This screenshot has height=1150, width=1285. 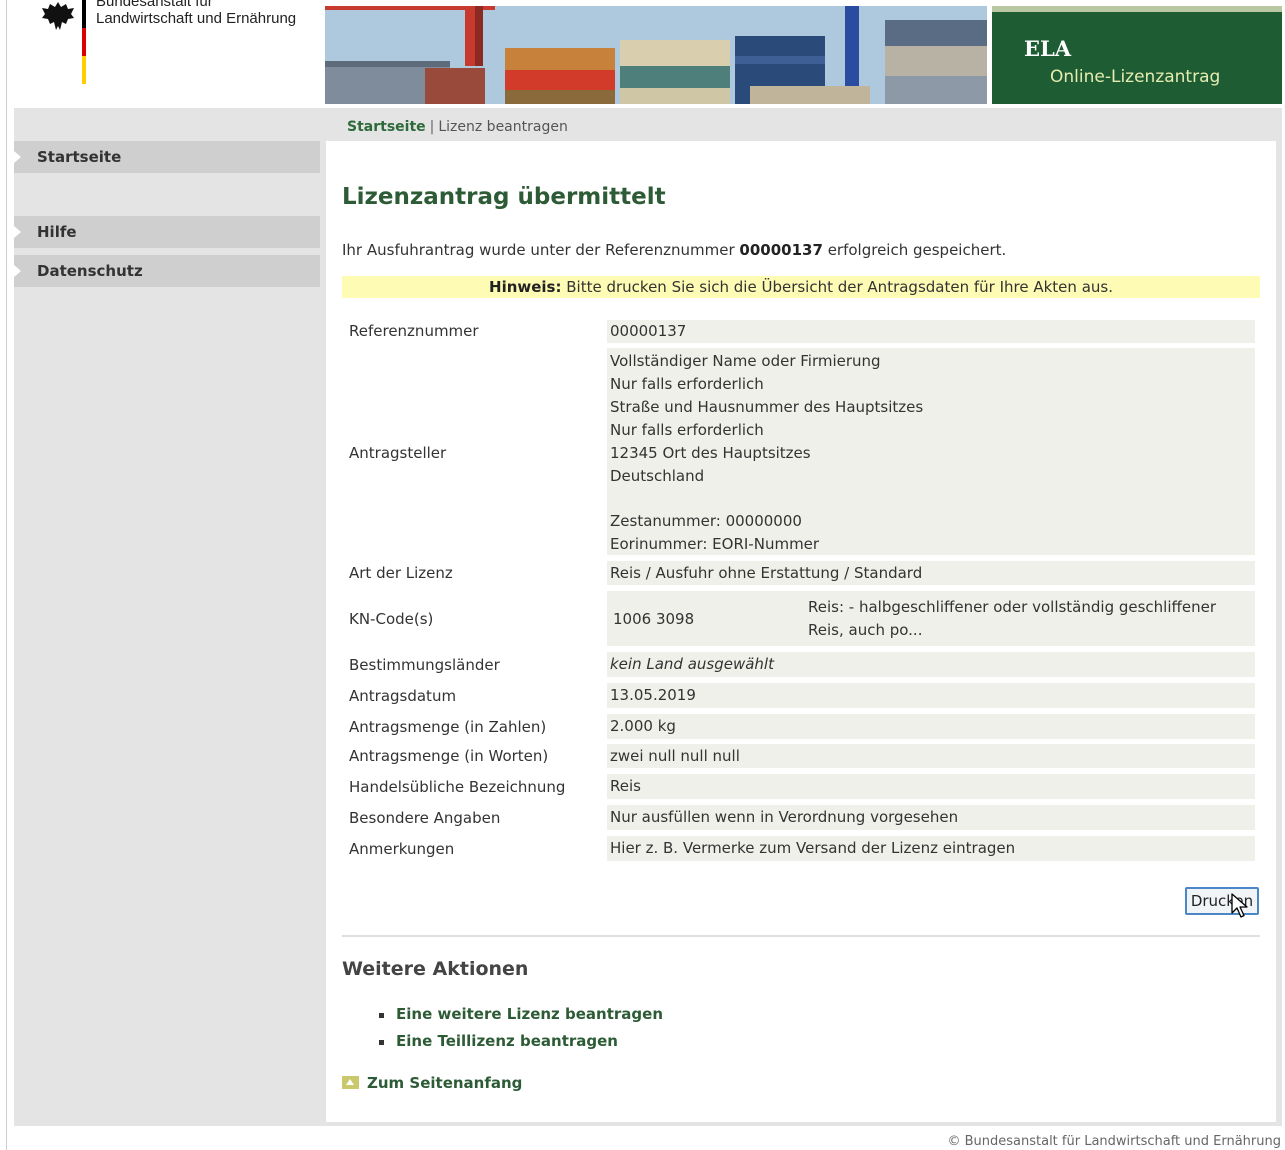 I want to click on detail-value: 00000137, so click(x=931, y=331).